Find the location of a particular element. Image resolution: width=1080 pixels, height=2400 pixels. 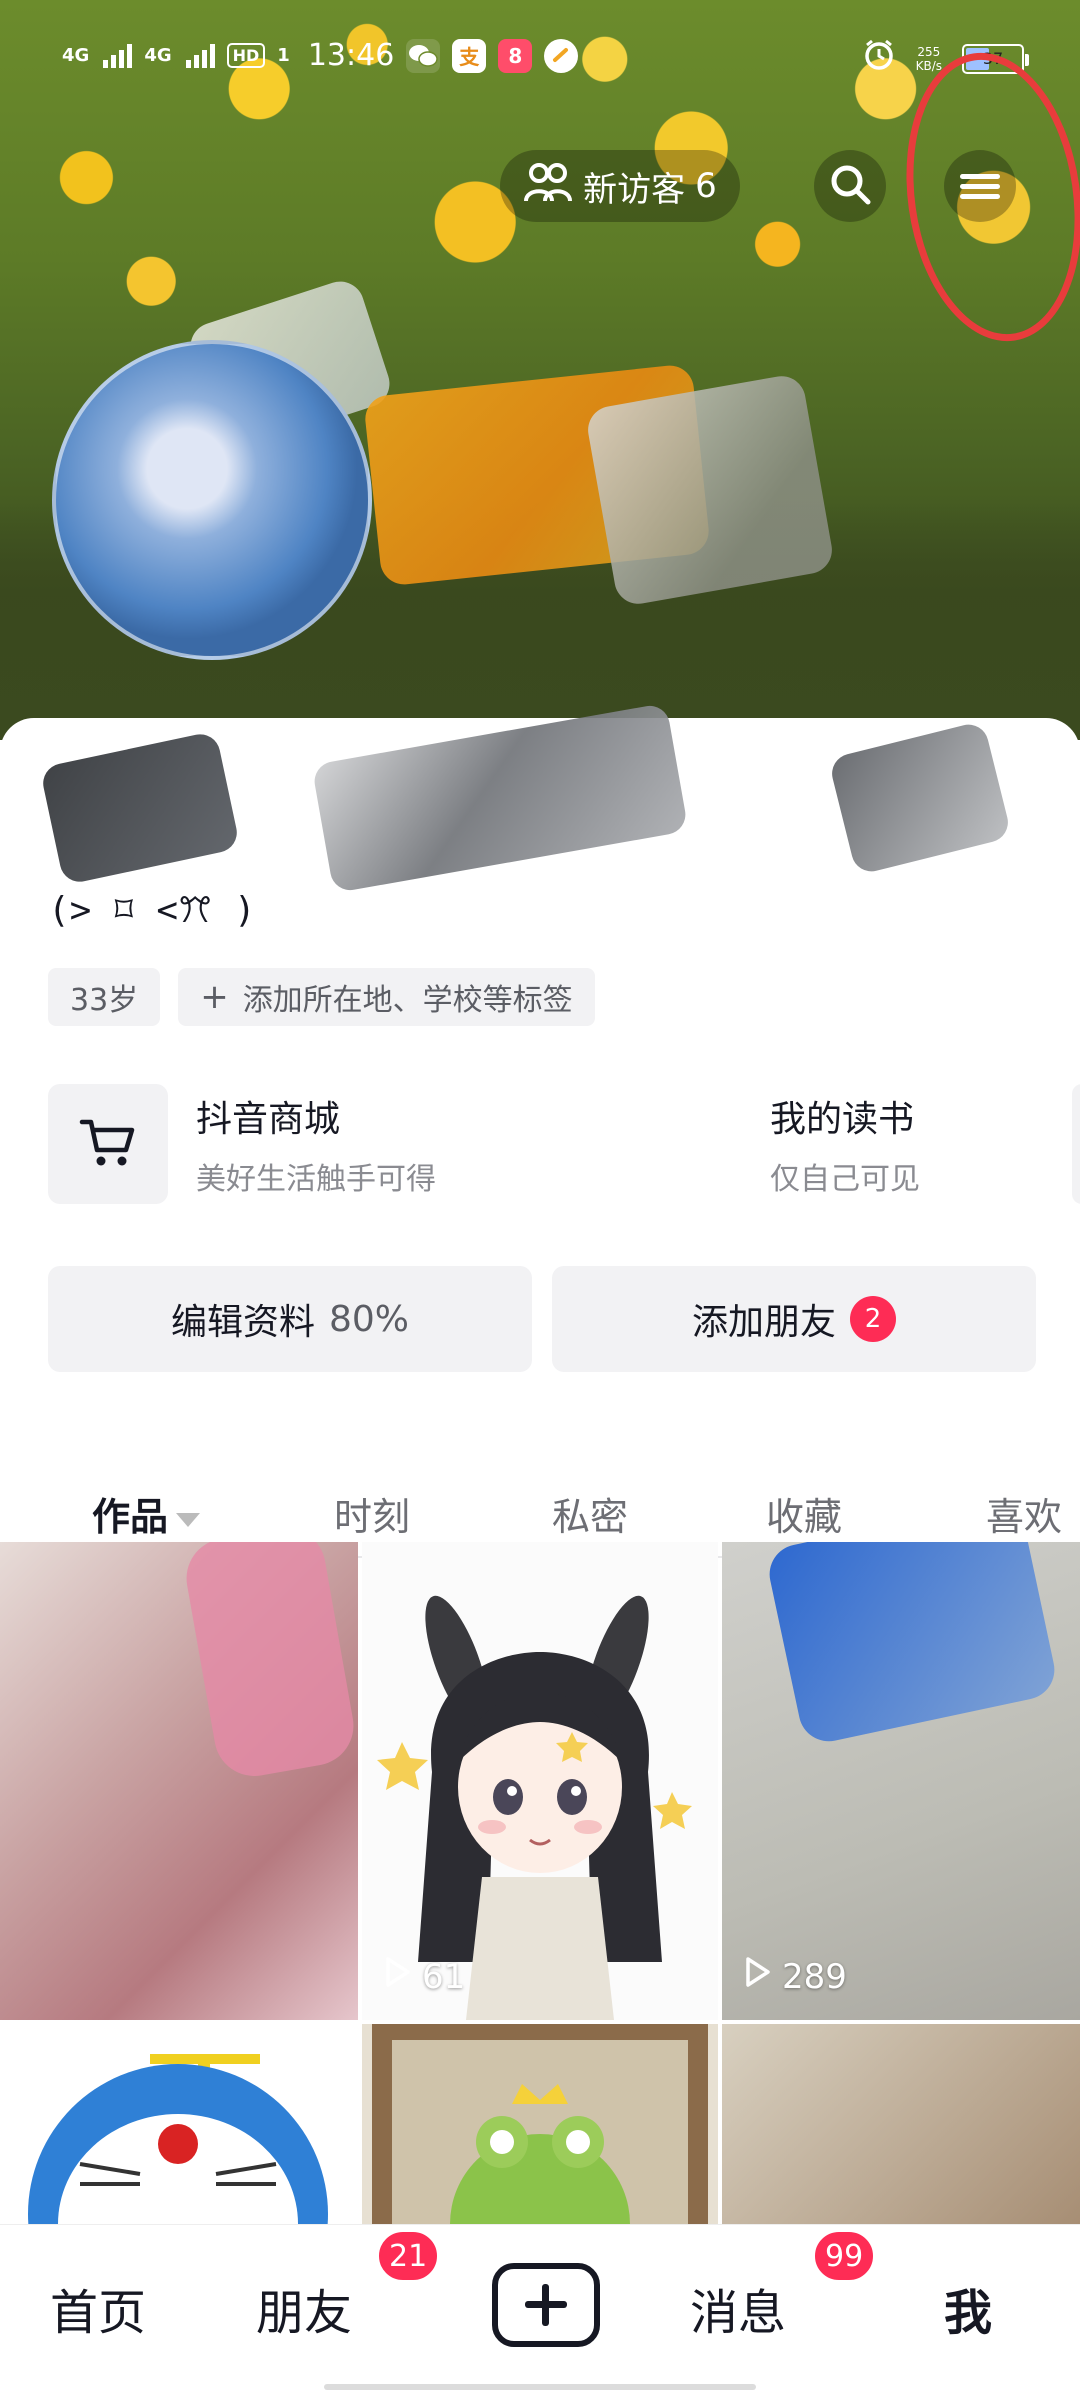

tab-favorites: 收藏 is located at coordinates (804, 1513).